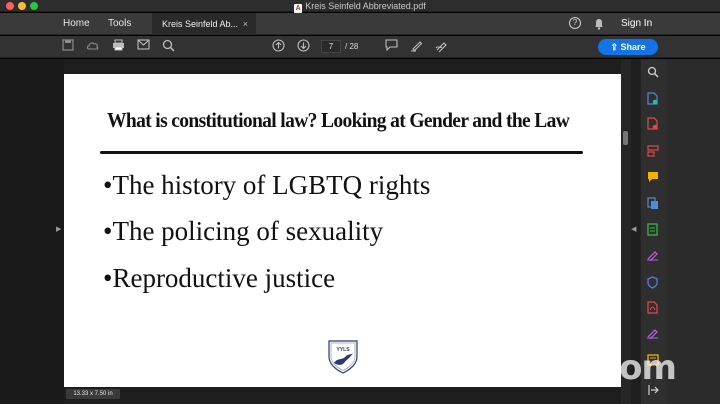 This screenshot has width=720, height=404. I want to click on pdf-file-icon: A, so click(298, 8).